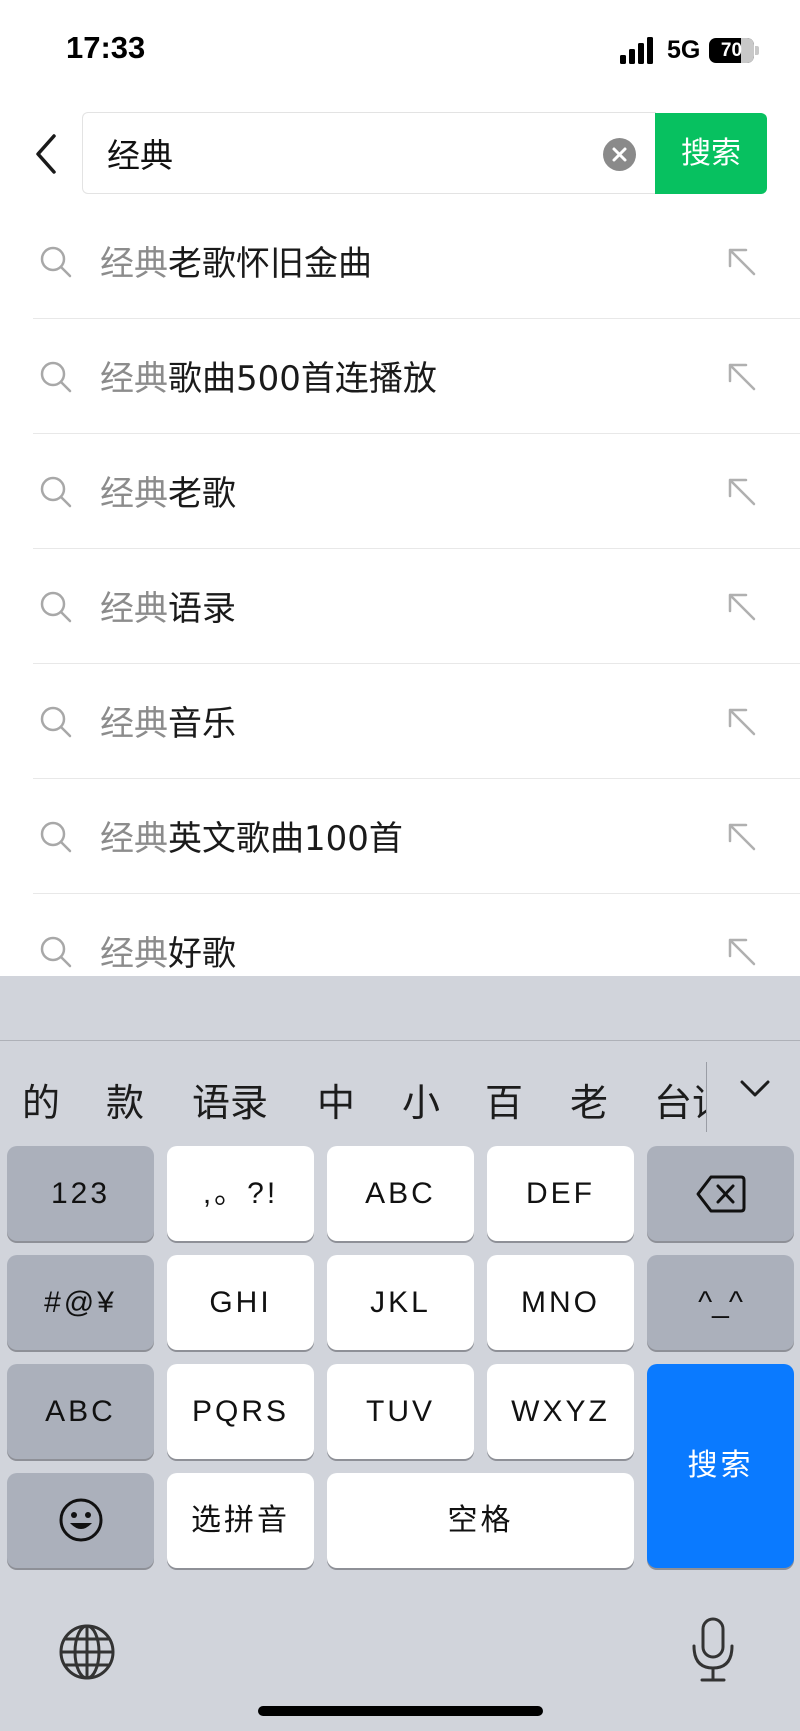 This screenshot has height=1731, width=800. What do you see at coordinates (400, 1411) in the screenshot?
I see `key-tuv: TUV` at bounding box center [400, 1411].